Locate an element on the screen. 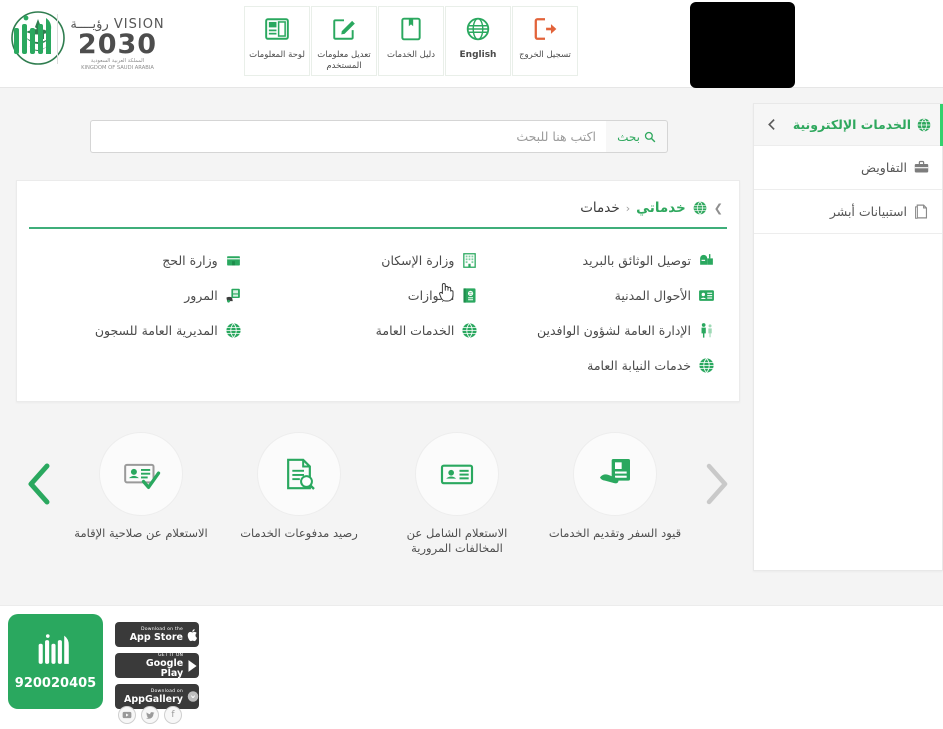 The width and height of the screenshot is (943, 729). payments-icon is located at coordinates (301, 474).